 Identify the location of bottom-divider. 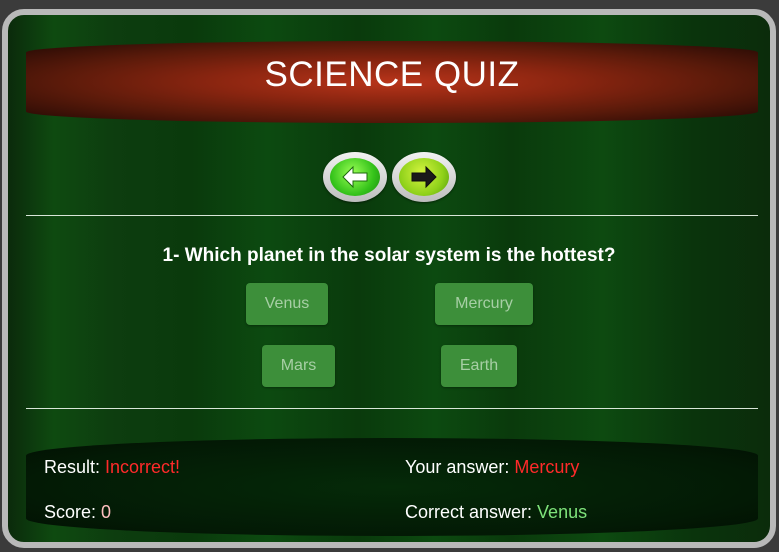
(392, 408).